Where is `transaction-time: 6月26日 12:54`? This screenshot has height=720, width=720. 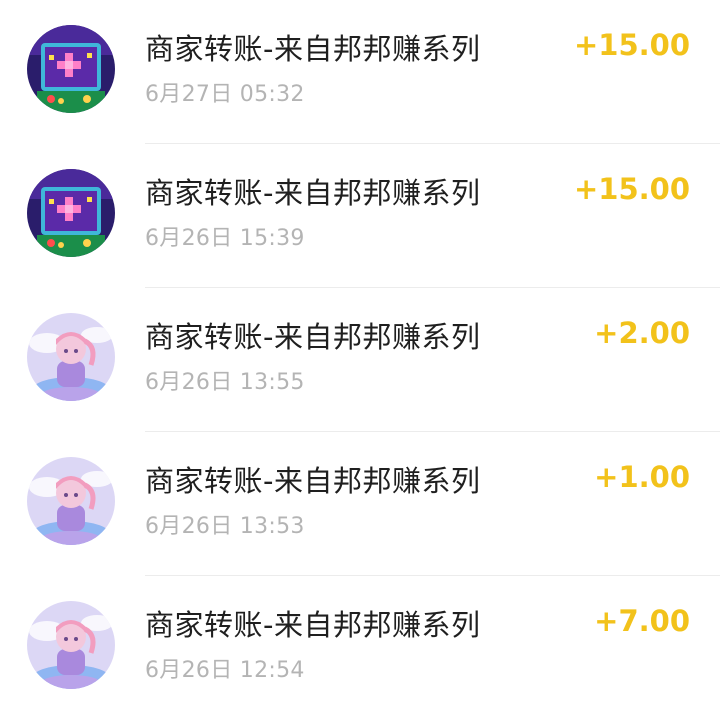
transaction-time: 6月26日 12:54 is located at coordinates (225, 670).